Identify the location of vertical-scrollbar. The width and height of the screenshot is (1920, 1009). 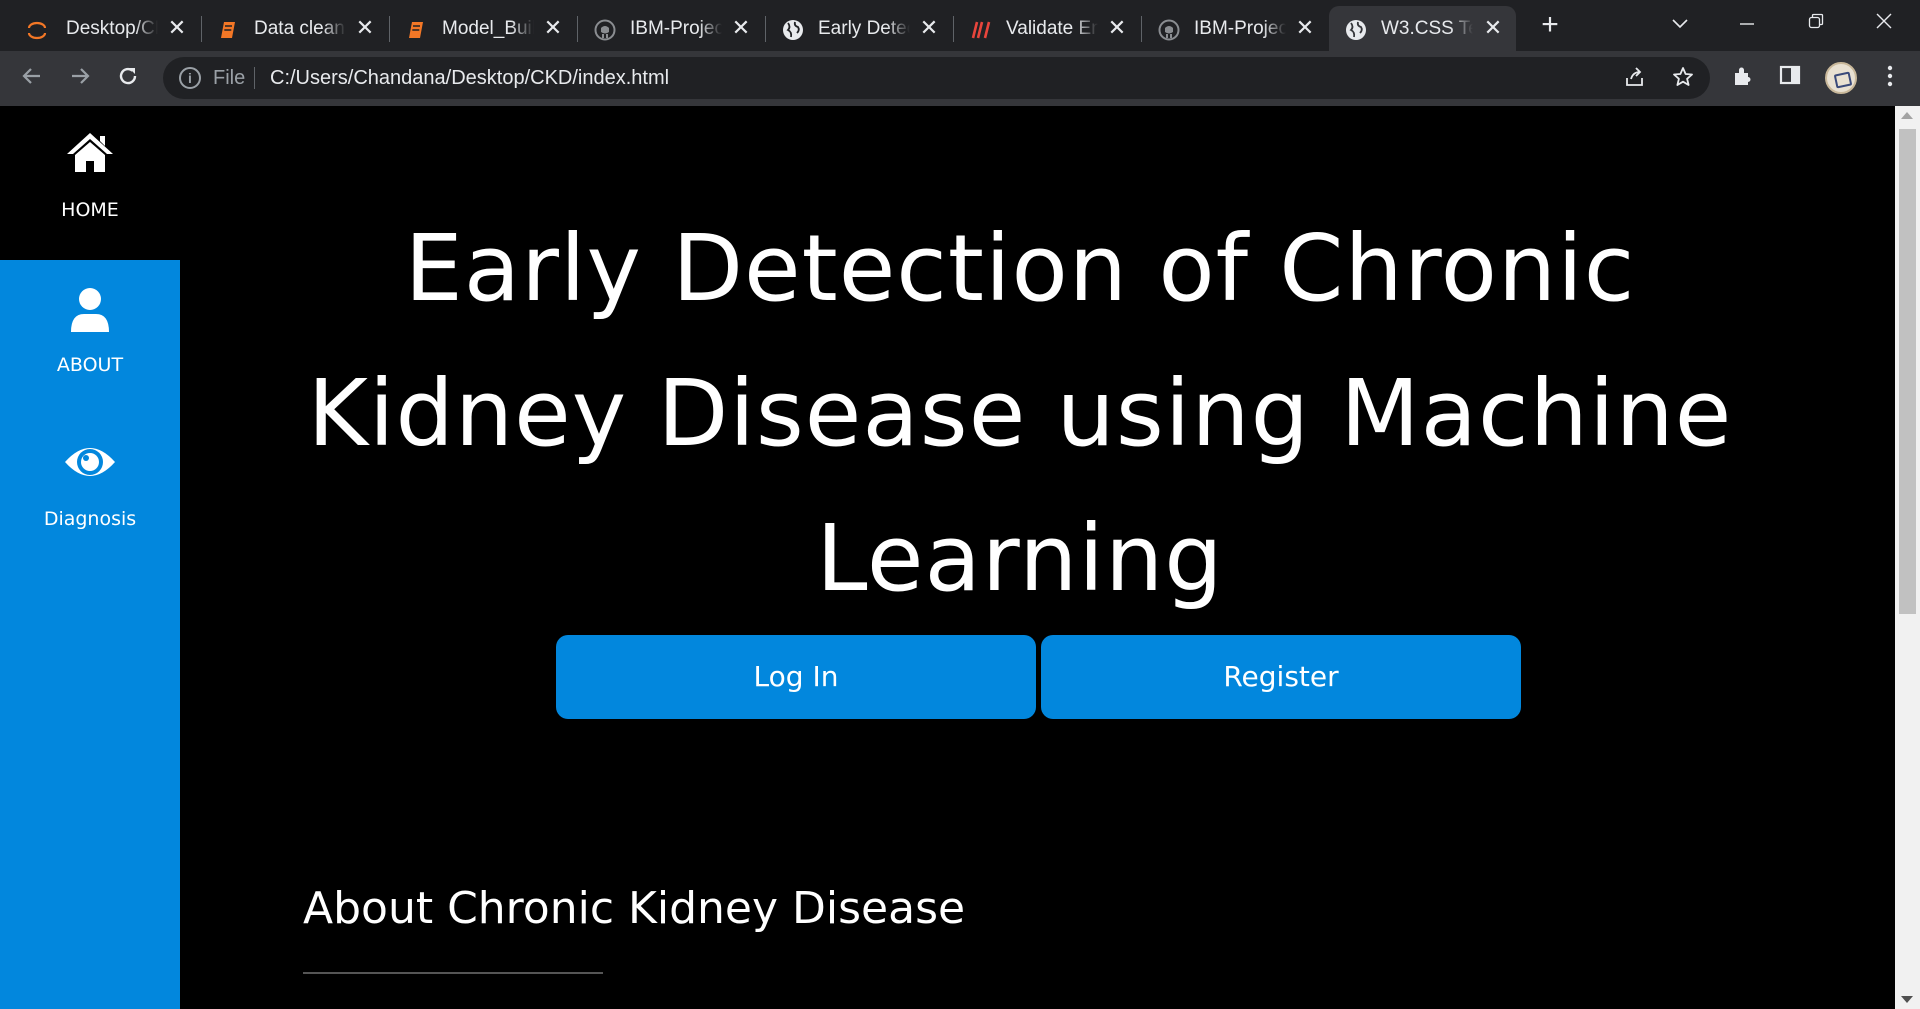
(1907, 557).